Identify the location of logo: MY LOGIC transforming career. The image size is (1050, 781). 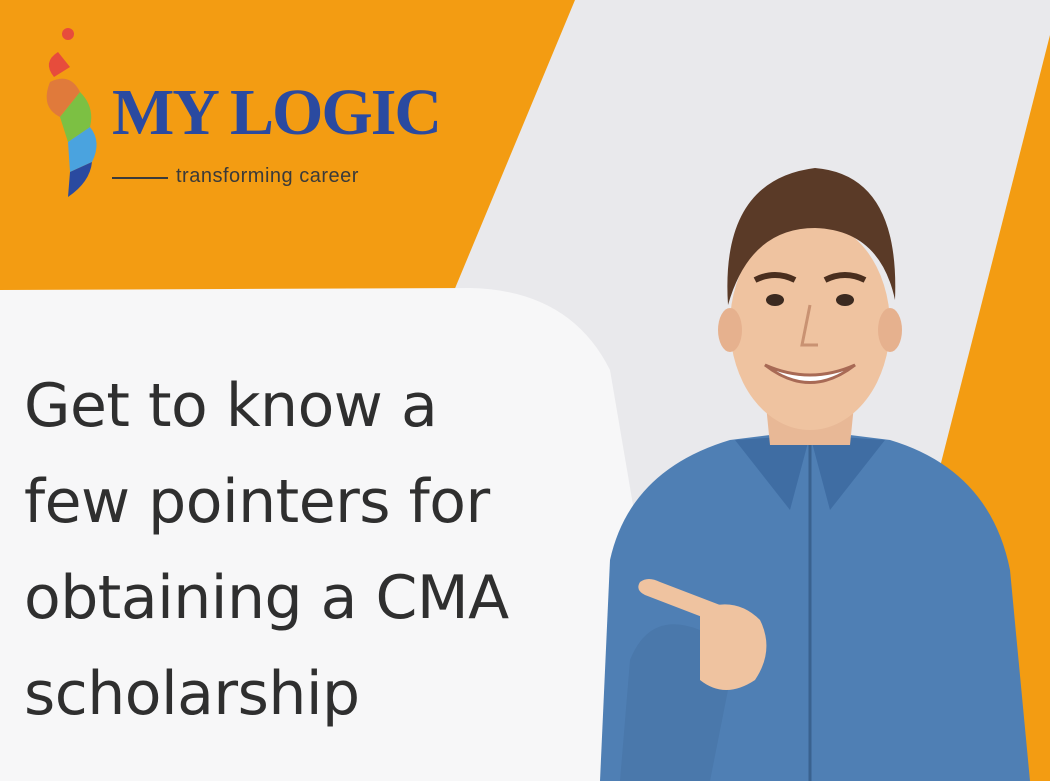
(241, 112).